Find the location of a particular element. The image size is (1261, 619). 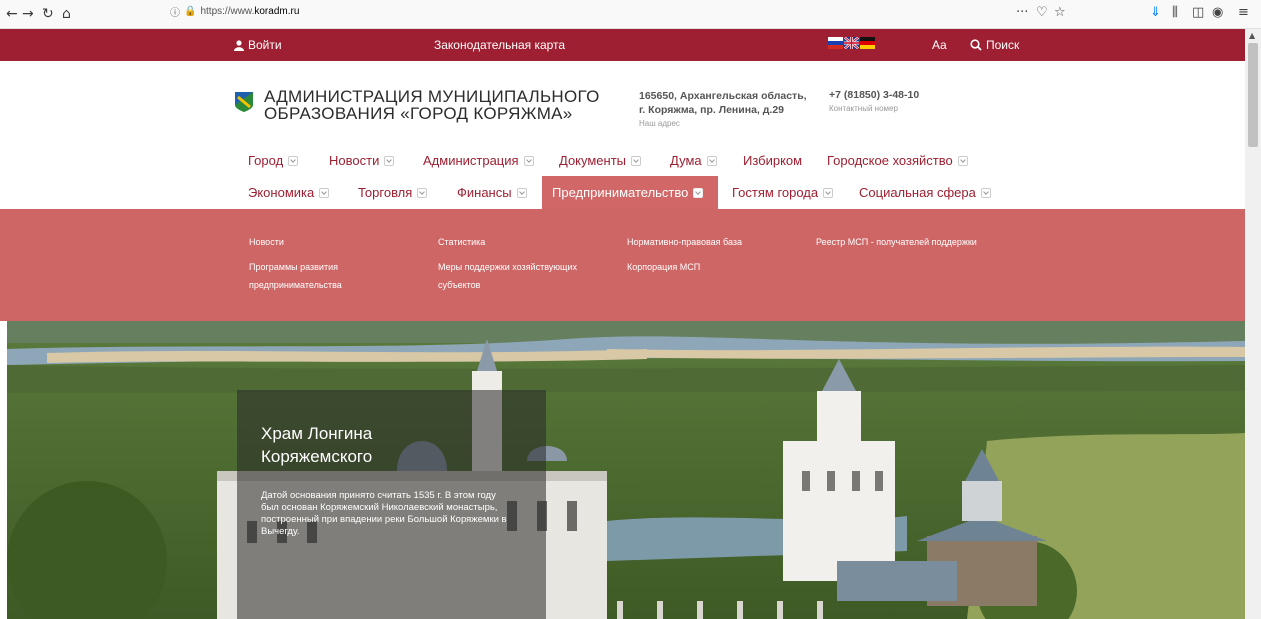

menu-item-finance: Финансы is located at coordinates (492, 192).